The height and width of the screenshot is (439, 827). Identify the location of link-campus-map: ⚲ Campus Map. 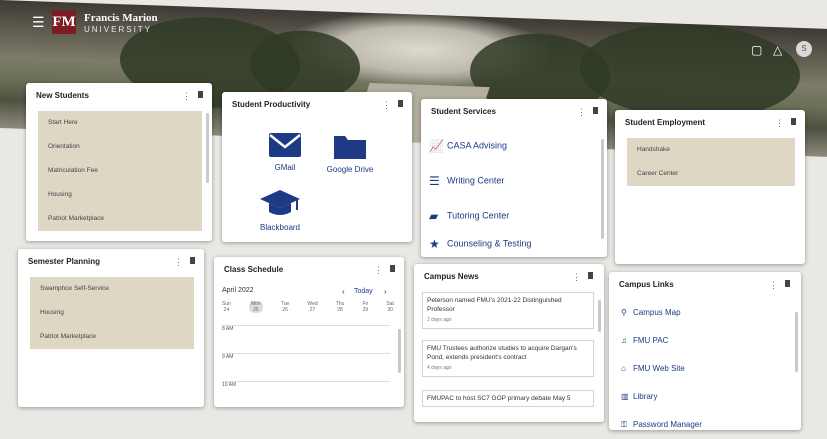
(651, 312).